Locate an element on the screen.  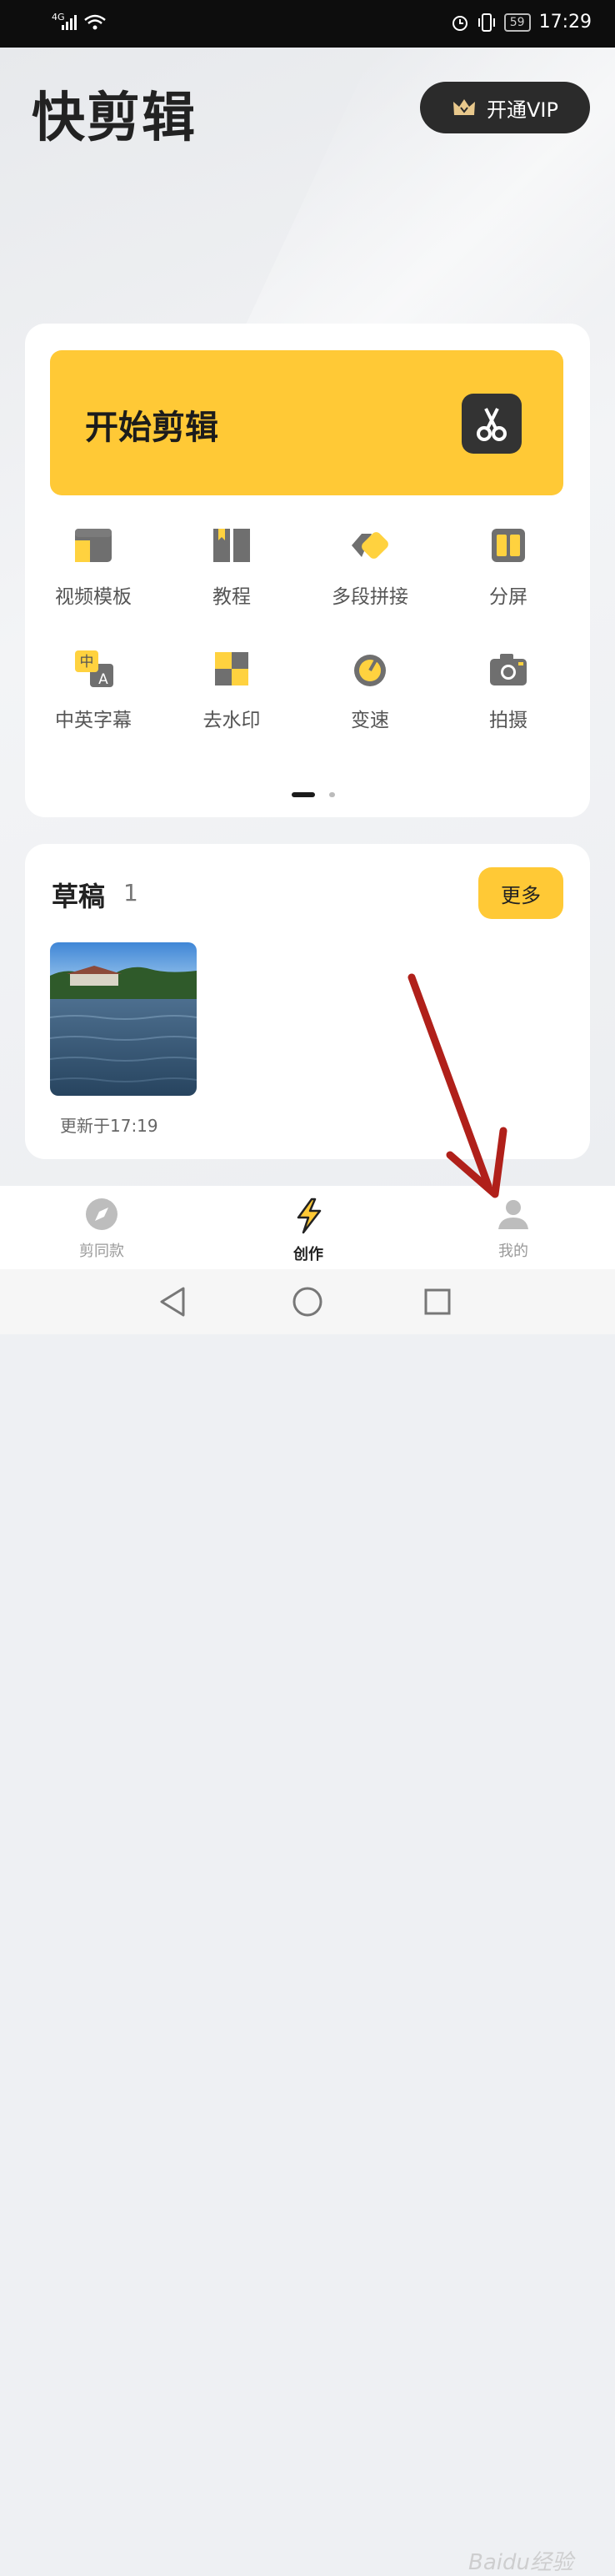
tab-label: 我的 is located at coordinates (513, 1251).